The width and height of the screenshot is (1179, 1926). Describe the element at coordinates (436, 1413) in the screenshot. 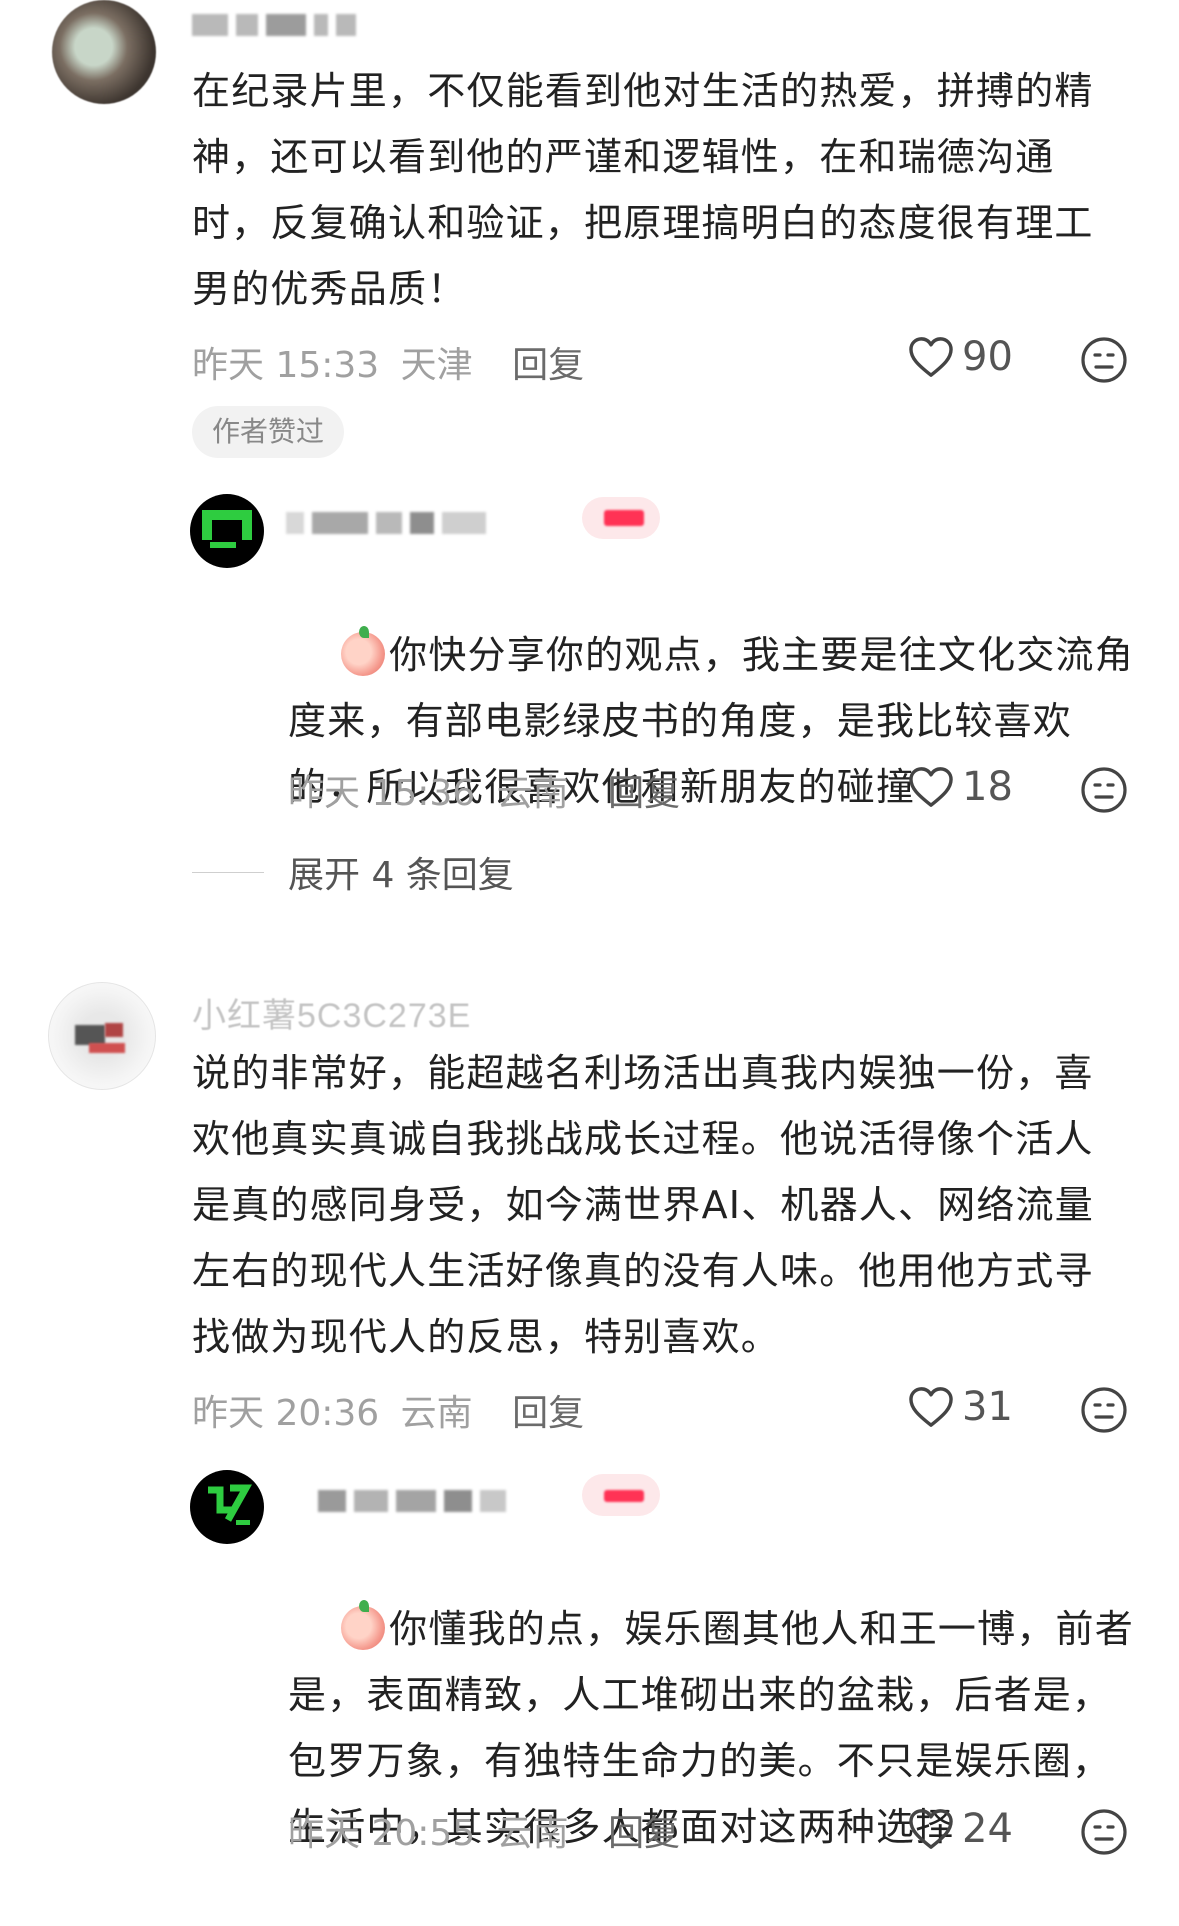

I see `comment-location: 云南` at that location.